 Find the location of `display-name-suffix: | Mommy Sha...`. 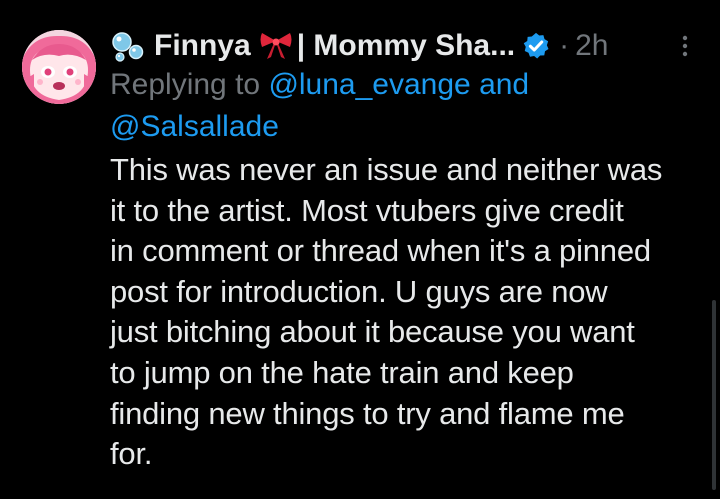

display-name-suffix: | Mommy Sha... is located at coordinates (406, 46).